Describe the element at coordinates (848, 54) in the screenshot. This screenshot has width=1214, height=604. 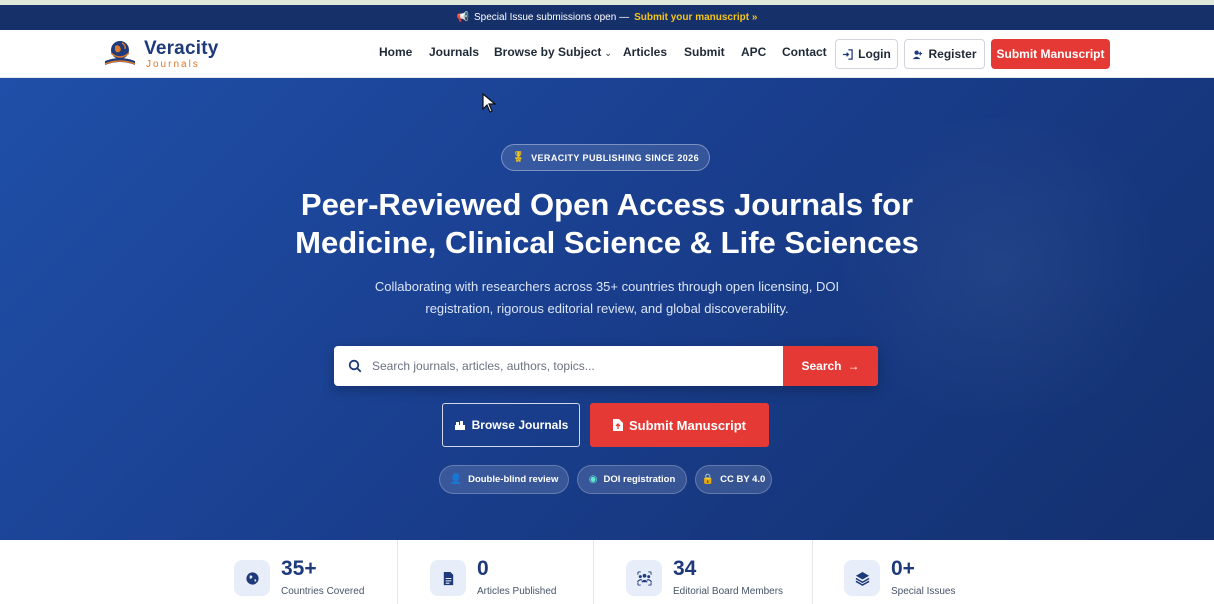
I see `login-icon` at that location.